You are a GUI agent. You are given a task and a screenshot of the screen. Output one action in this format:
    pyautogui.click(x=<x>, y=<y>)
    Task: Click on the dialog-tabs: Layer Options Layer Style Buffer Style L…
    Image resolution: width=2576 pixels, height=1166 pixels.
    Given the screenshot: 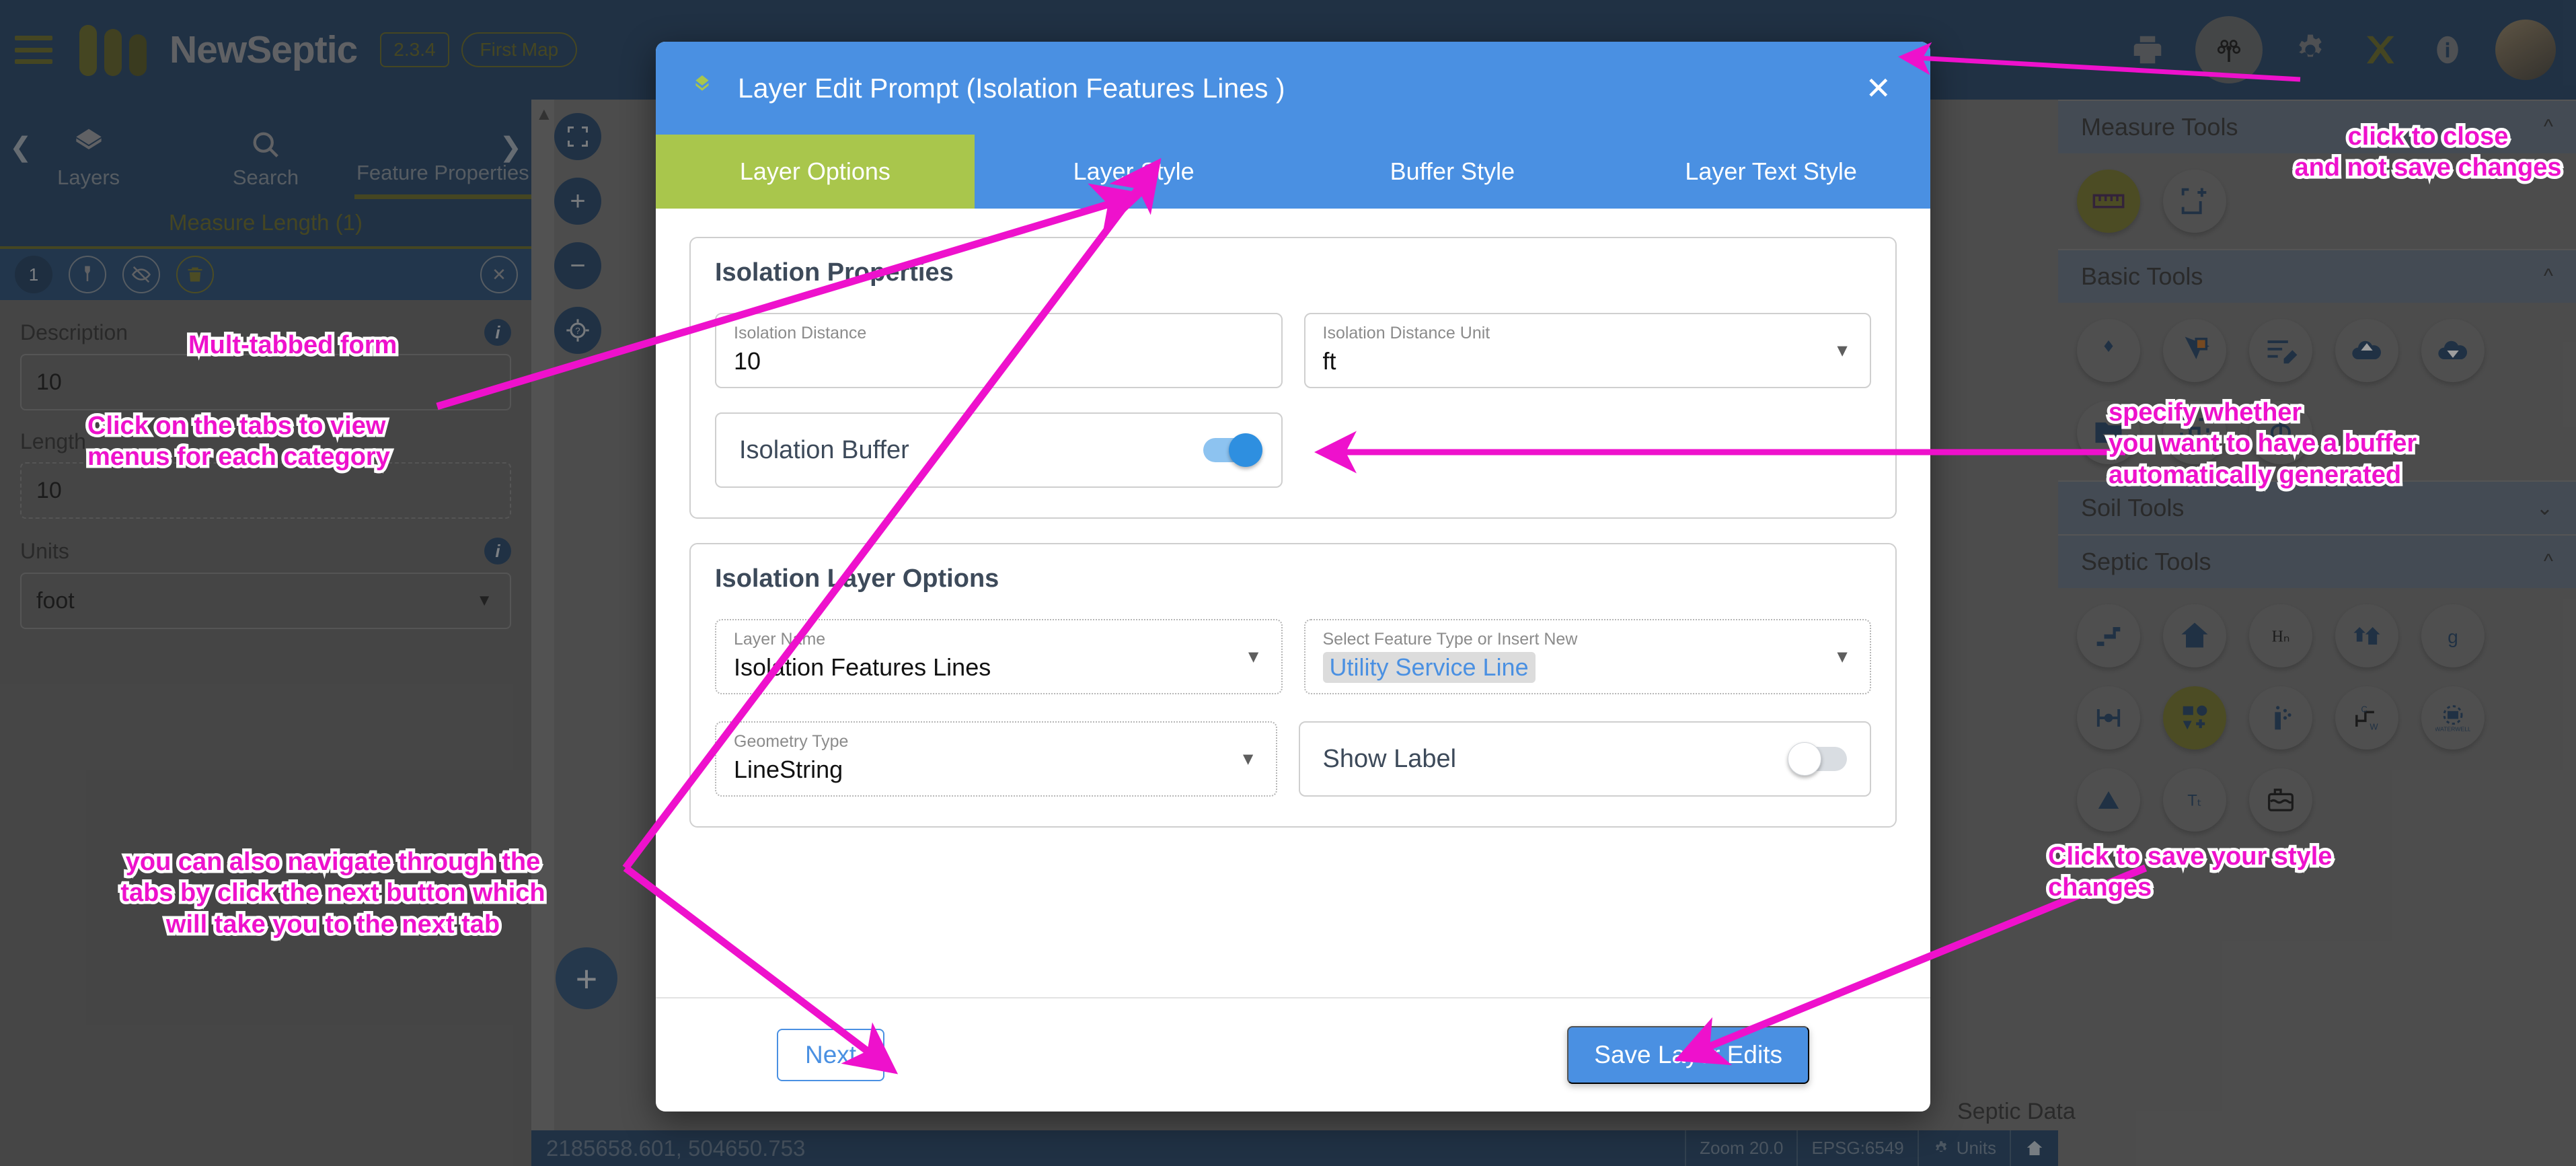 What is the action you would take?
    pyautogui.click(x=1293, y=172)
    